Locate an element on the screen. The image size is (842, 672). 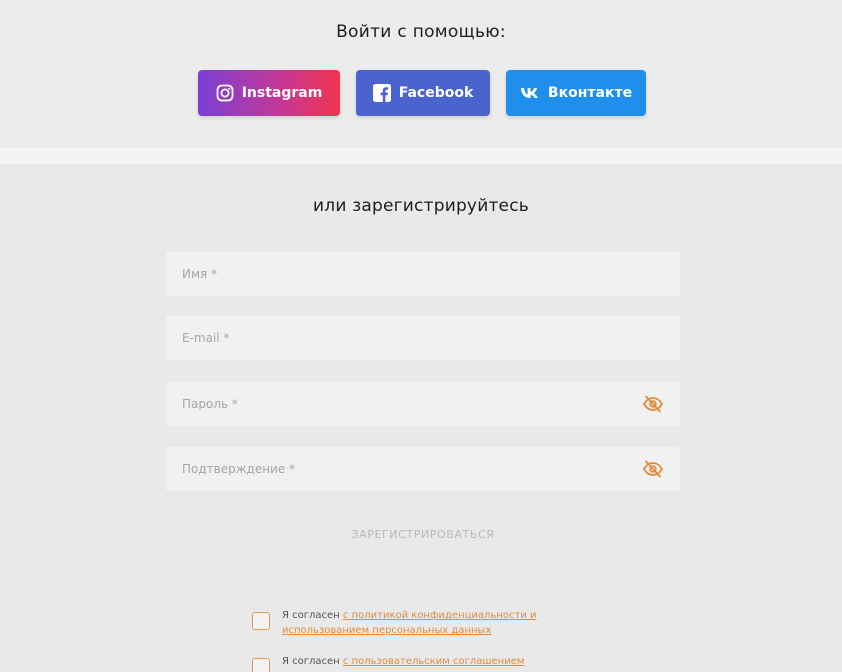
register-submit-button: ЗАРЕГИСТРИРОВАТЬСЯ is located at coordinates (423, 534).